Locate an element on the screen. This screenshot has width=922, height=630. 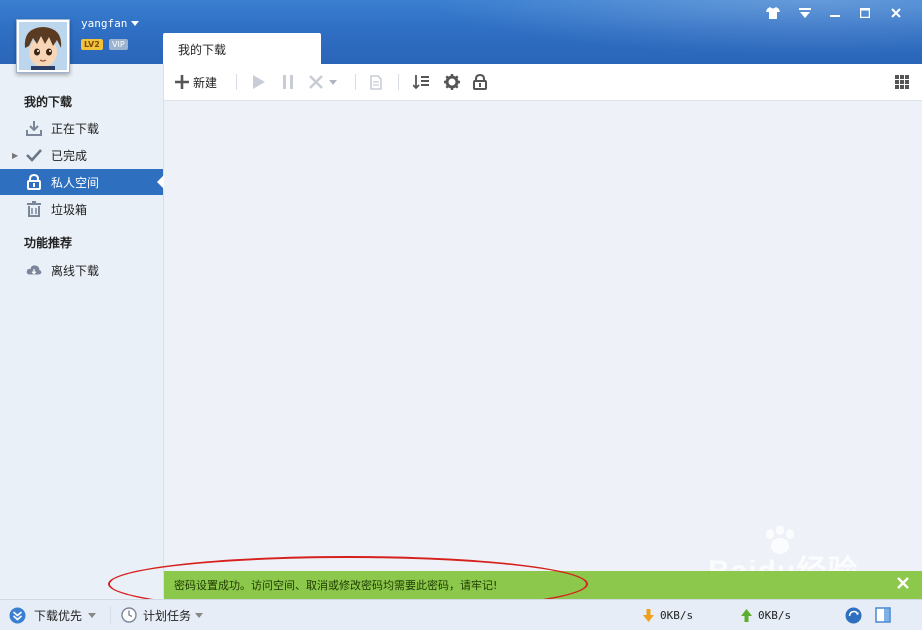
grid-icon is located at coordinates (902, 82).